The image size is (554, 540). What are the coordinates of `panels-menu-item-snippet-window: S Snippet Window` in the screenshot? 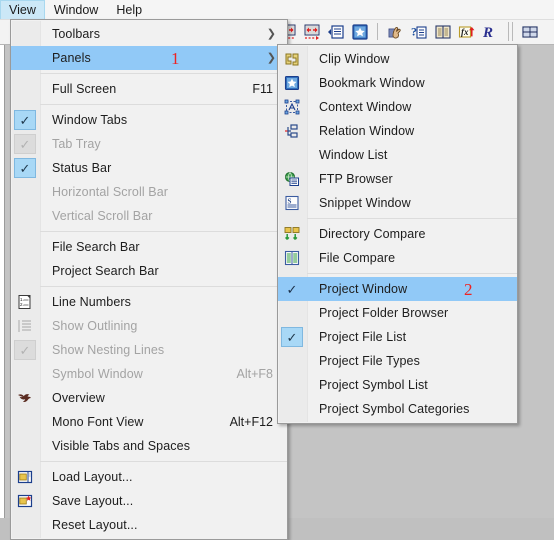 It's located at (397, 203).